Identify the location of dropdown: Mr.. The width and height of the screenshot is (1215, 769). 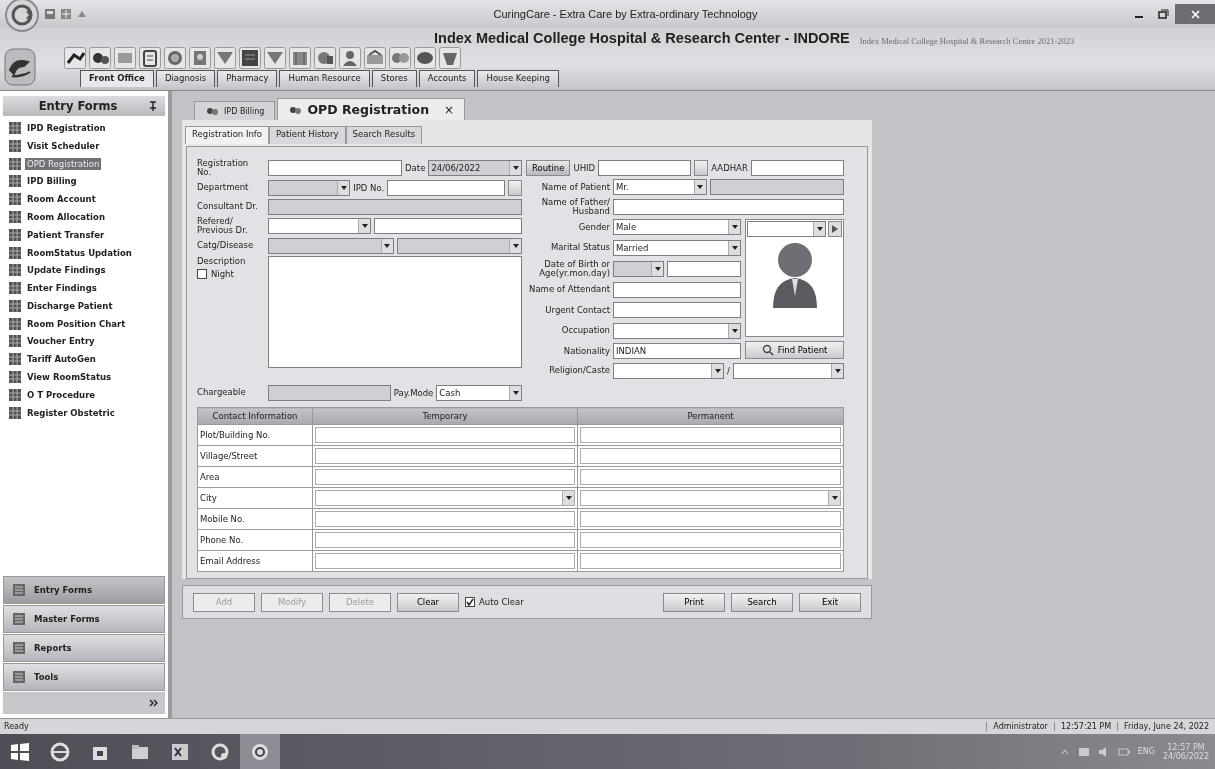
(660, 187).